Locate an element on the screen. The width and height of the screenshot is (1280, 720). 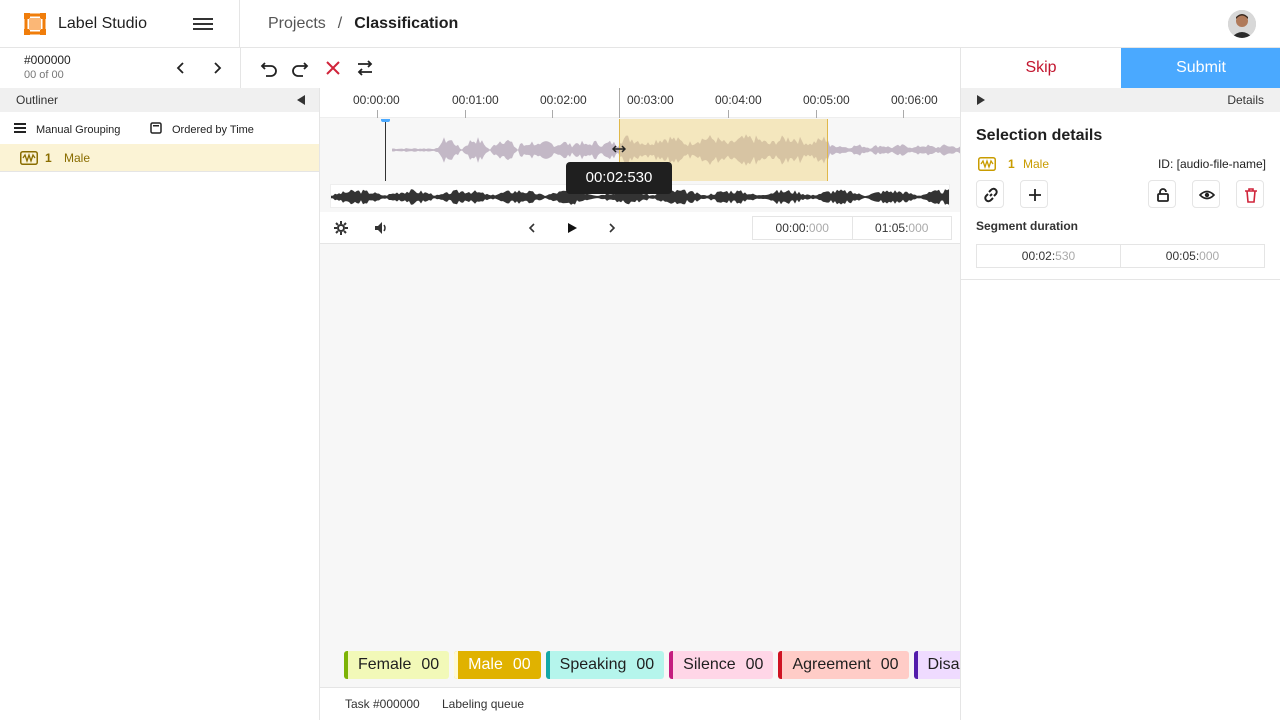
label-chip-agreement: Agreement 00 is located at coordinates (843, 665).